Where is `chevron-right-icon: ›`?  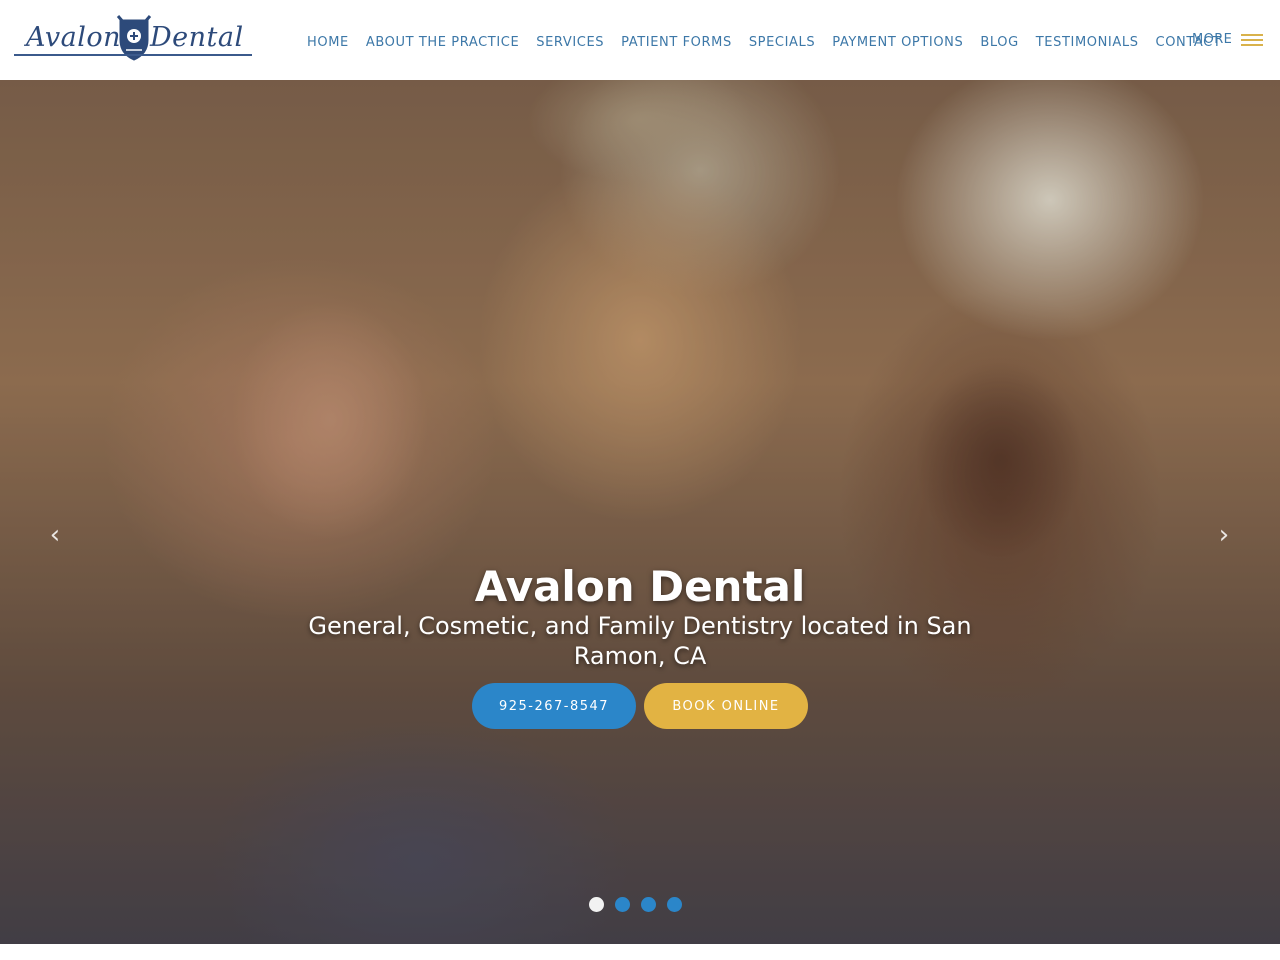
chevron-right-icon: › is located at coordinates (1224, 535).